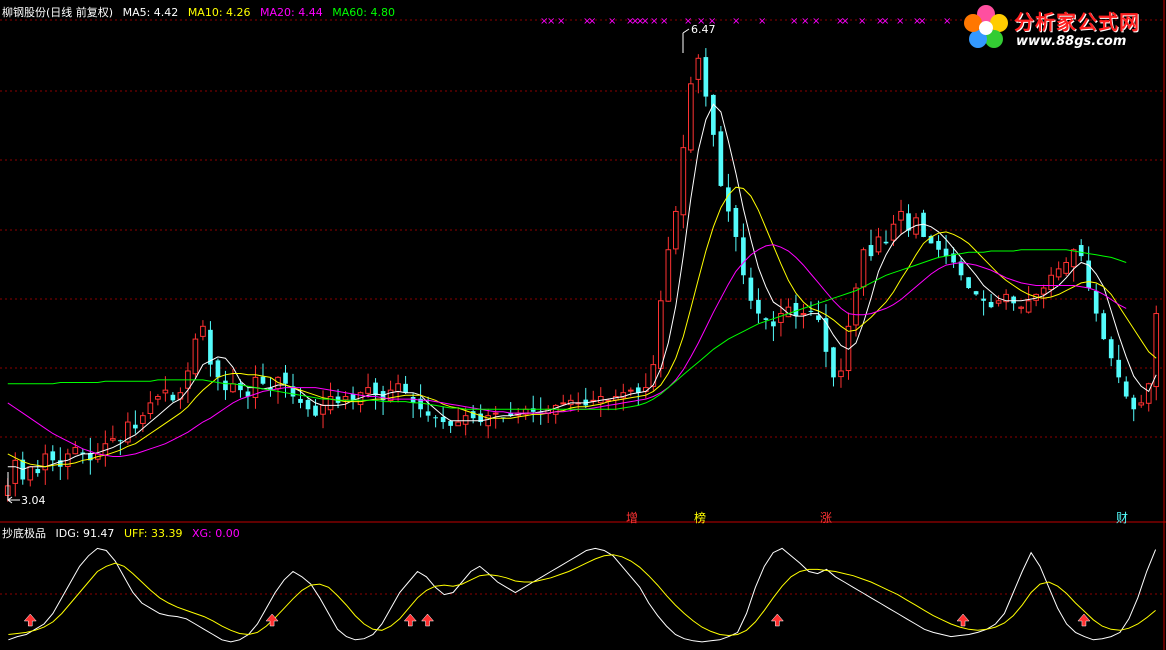  Describe the element at coordinates (826, 517) in the screenshot. I see `event-label-zhang: 涨` at that location.